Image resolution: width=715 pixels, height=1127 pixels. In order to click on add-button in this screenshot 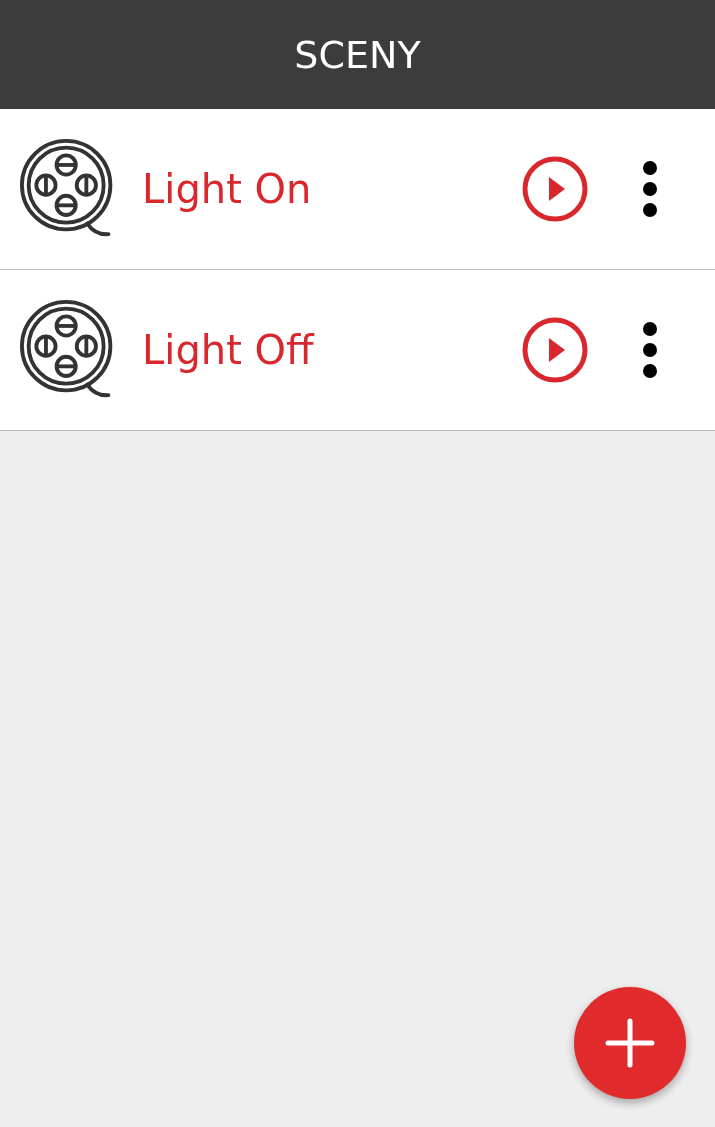, I will do `click(630, 1043)`.